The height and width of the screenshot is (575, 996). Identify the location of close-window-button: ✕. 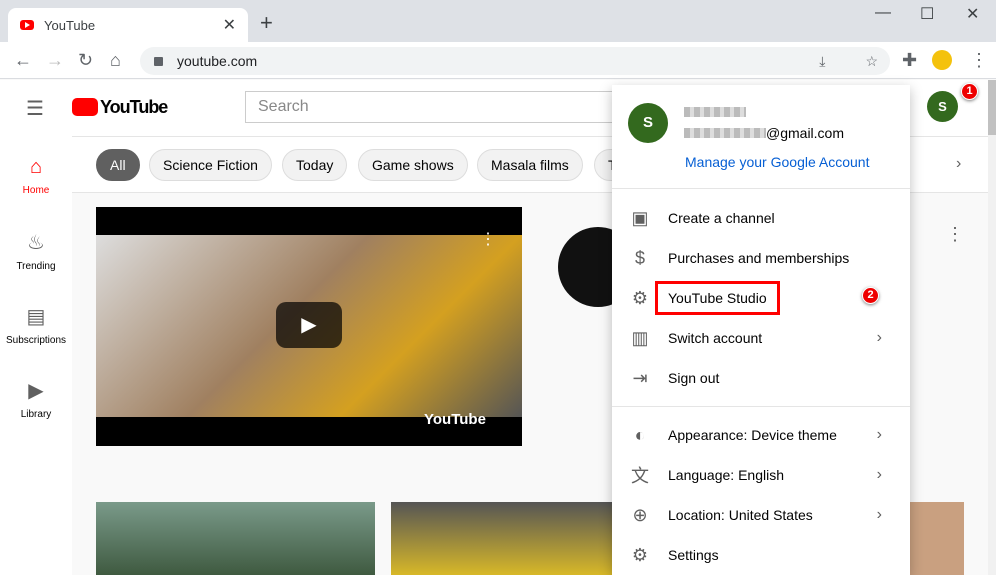
(972, 14).